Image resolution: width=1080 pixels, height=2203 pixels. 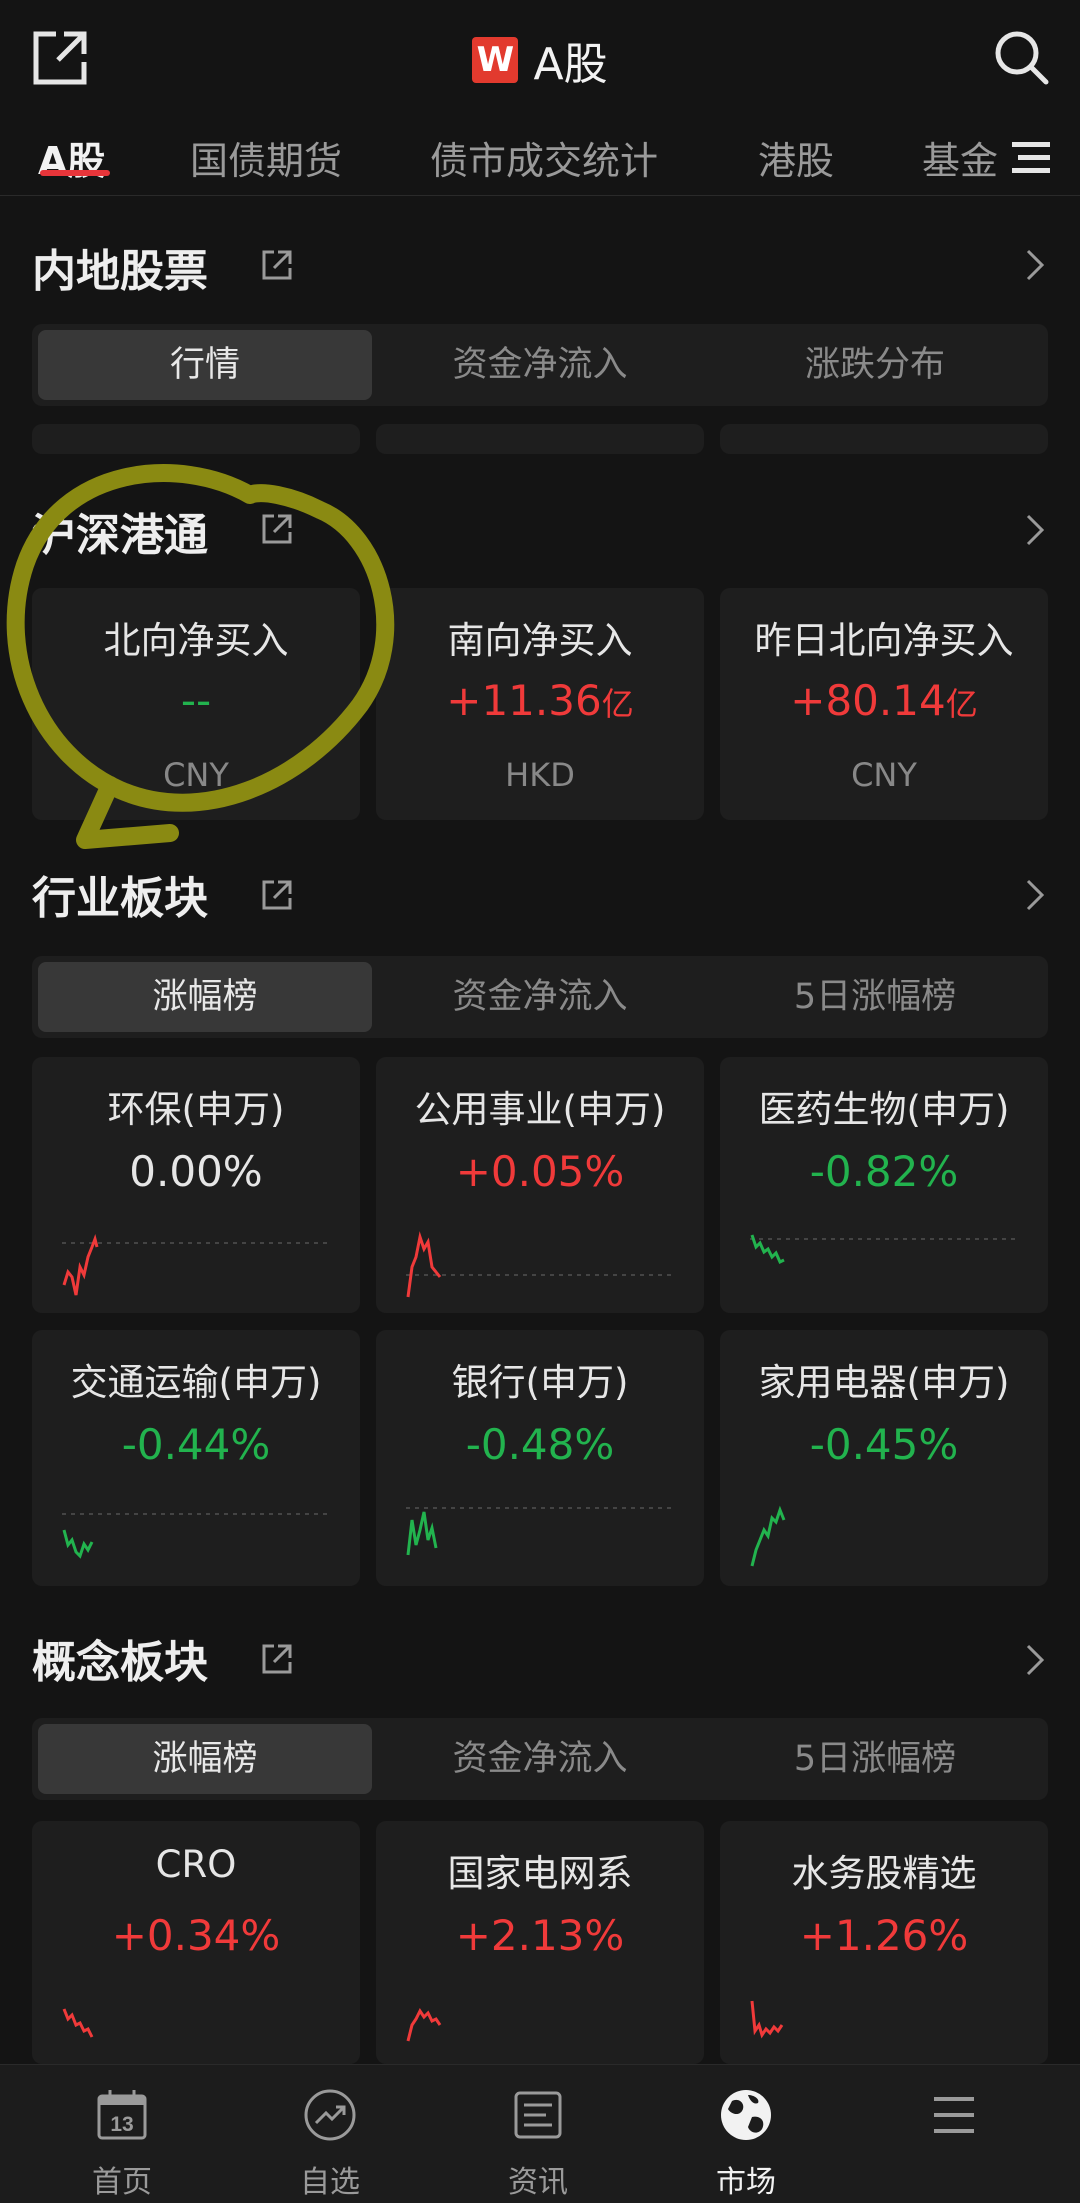 I want to click on trend-circle-icon, so click(x=330, y=2115).